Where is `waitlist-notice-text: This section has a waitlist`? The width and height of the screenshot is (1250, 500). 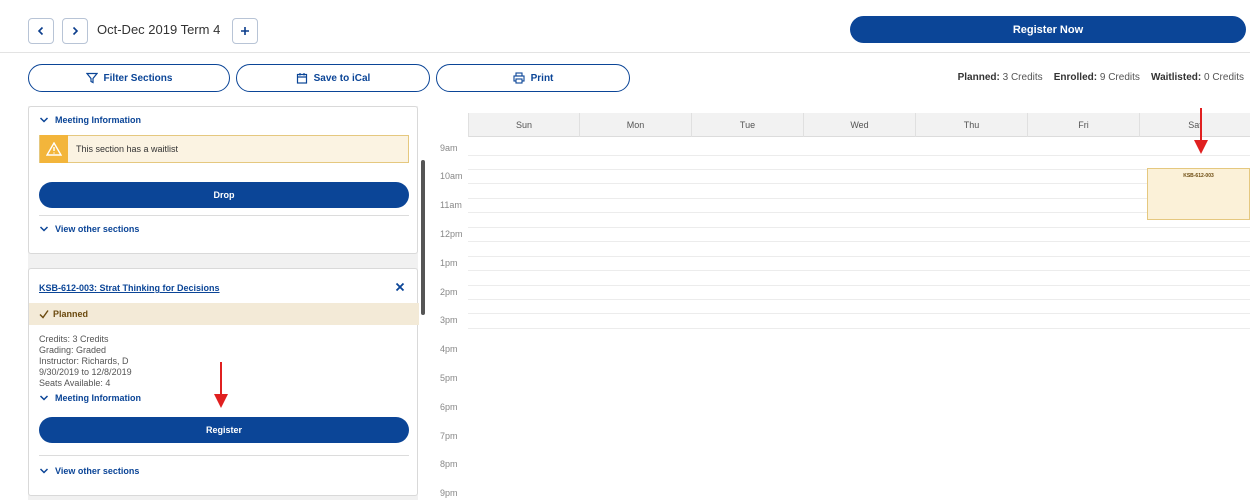 waitlist-notice-text: This section has a waitlist is located at coordinates (127, 149).